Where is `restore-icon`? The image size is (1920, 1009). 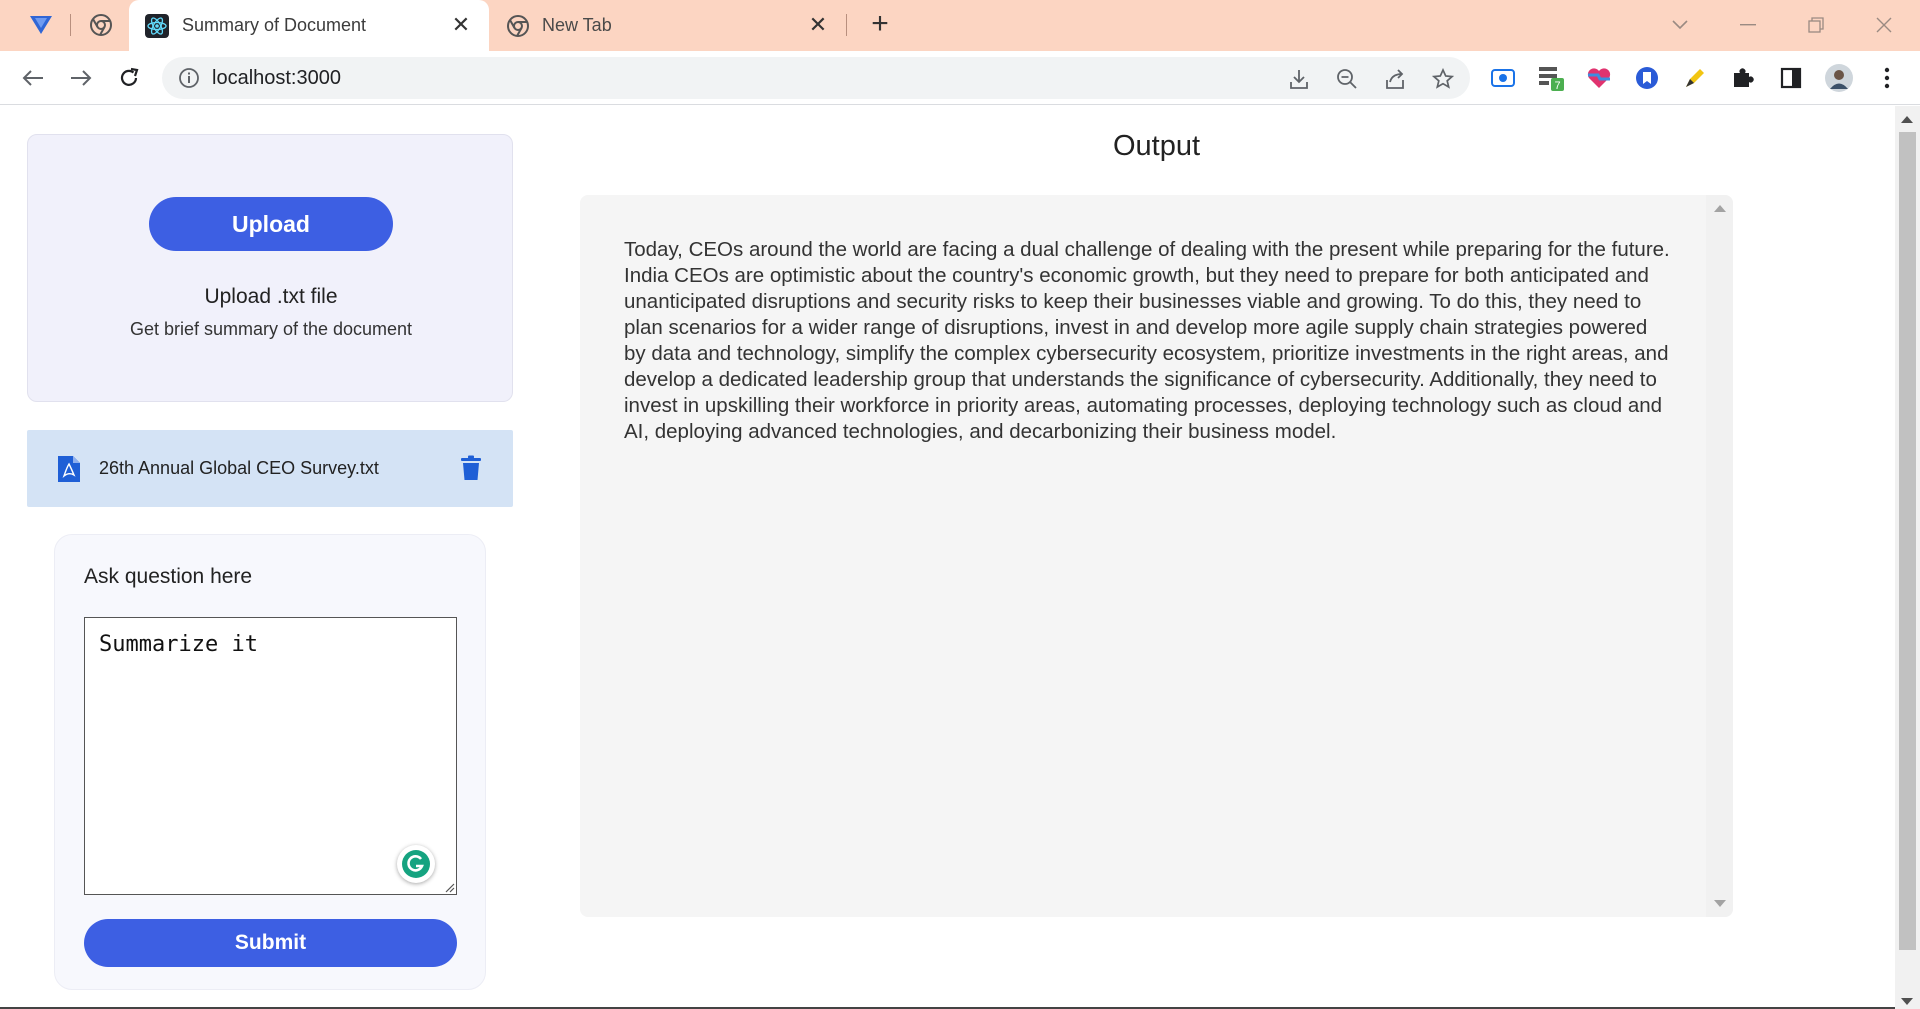 restore-icon is located at coordinates (1816, 25).